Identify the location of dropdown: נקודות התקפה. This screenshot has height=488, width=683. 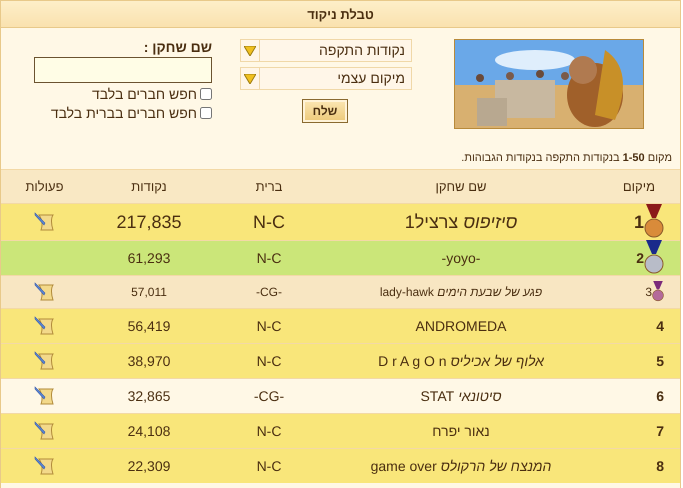
(326, 50).